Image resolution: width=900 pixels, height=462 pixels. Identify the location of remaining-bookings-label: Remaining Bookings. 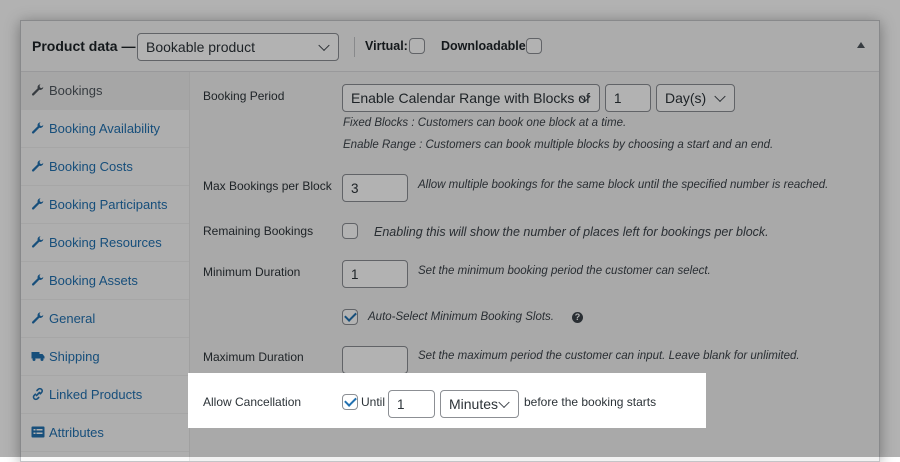
(258, 231).